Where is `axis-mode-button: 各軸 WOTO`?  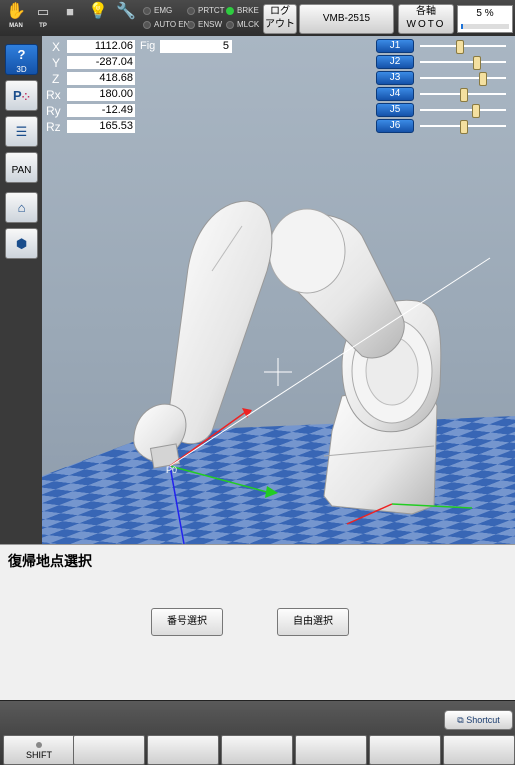 axis-mode-button: 各軸 WOTO is located at coordinates (426, 19).